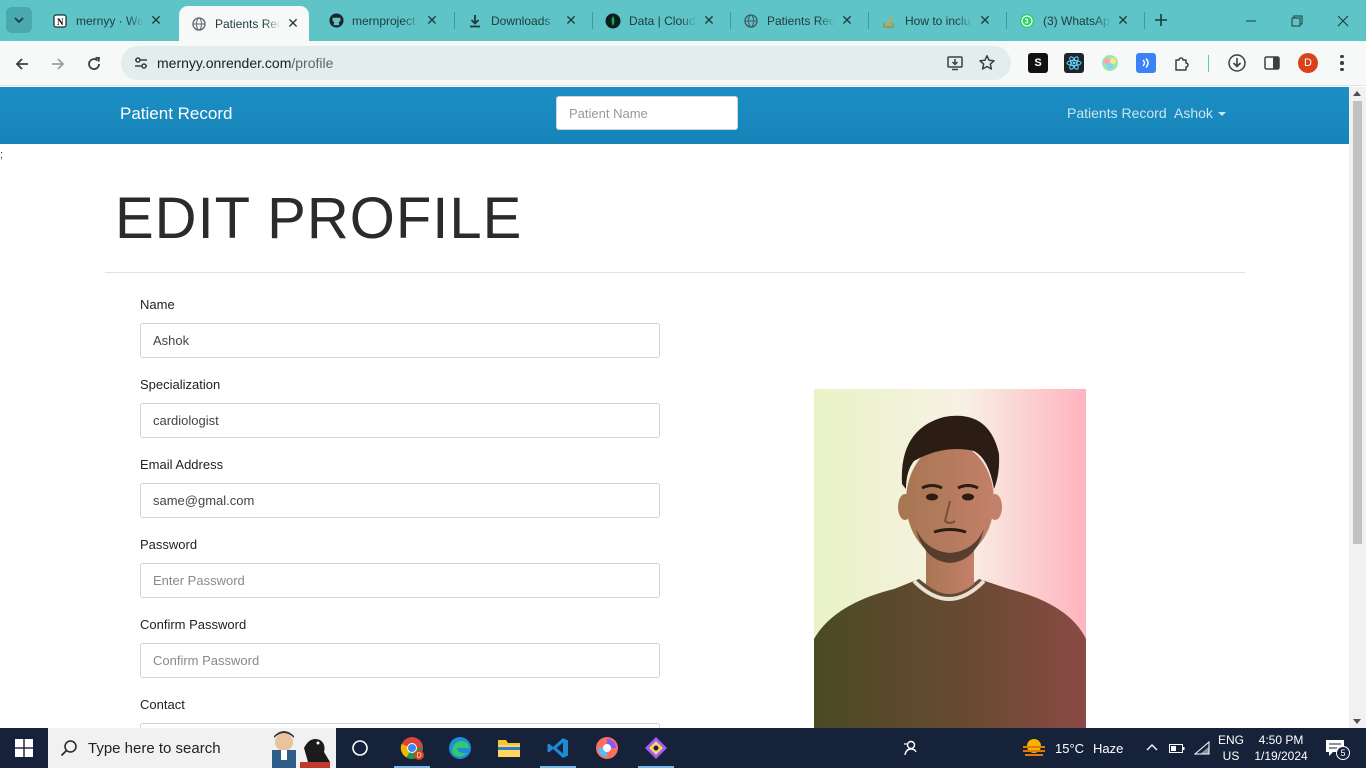  Describe the element at coordinates (141, 63) in the screenshot. I see `site-info-icon` at that location.